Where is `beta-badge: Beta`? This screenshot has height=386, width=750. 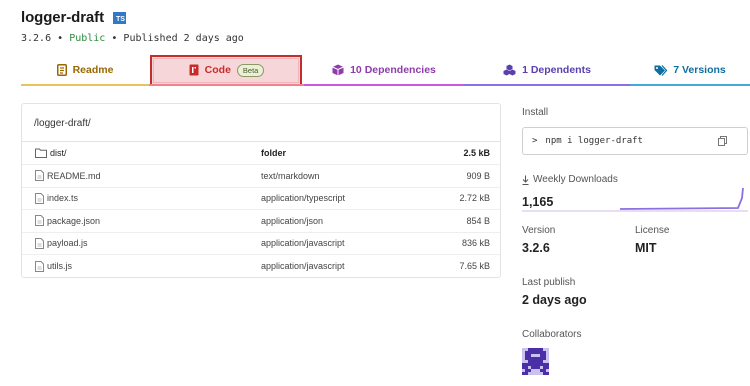 beta-badge: Beta is located at coordinates (250, 70).